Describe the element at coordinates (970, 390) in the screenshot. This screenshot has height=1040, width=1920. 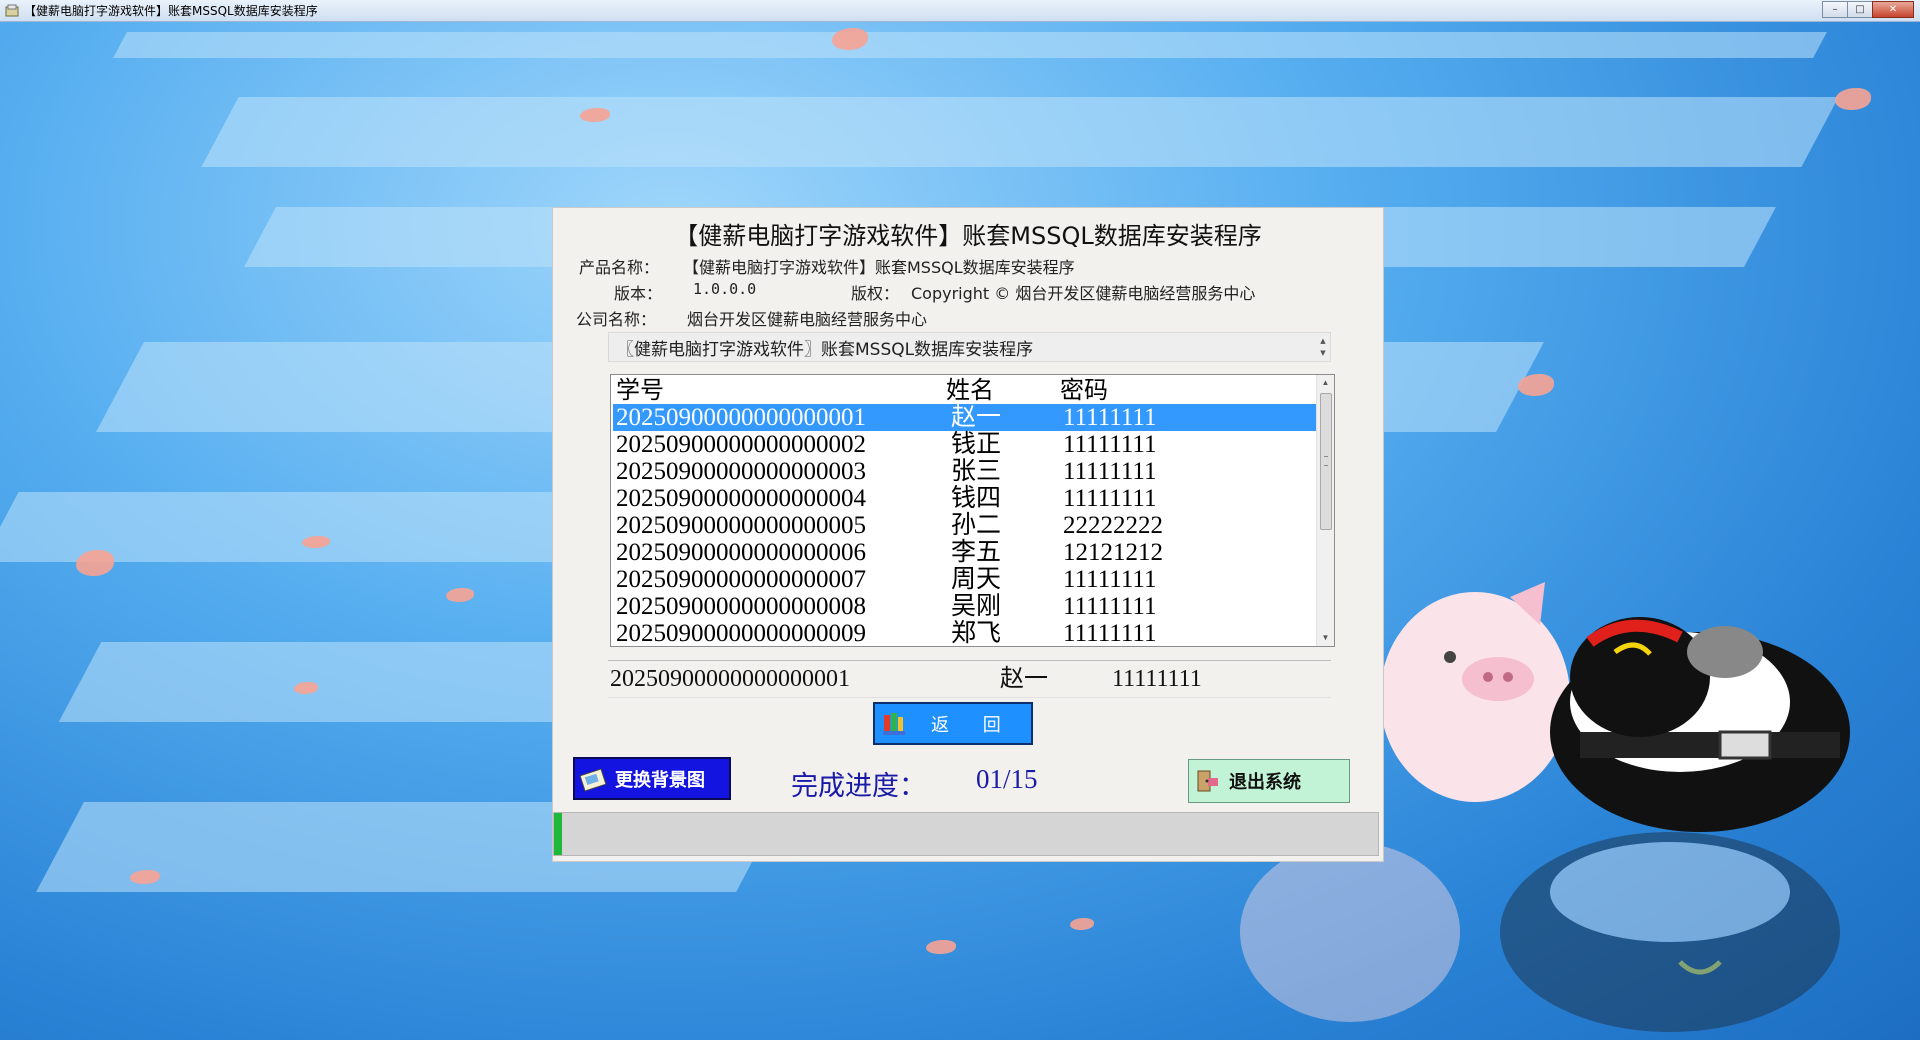
I see `column-header-name: 姓名` at that location.